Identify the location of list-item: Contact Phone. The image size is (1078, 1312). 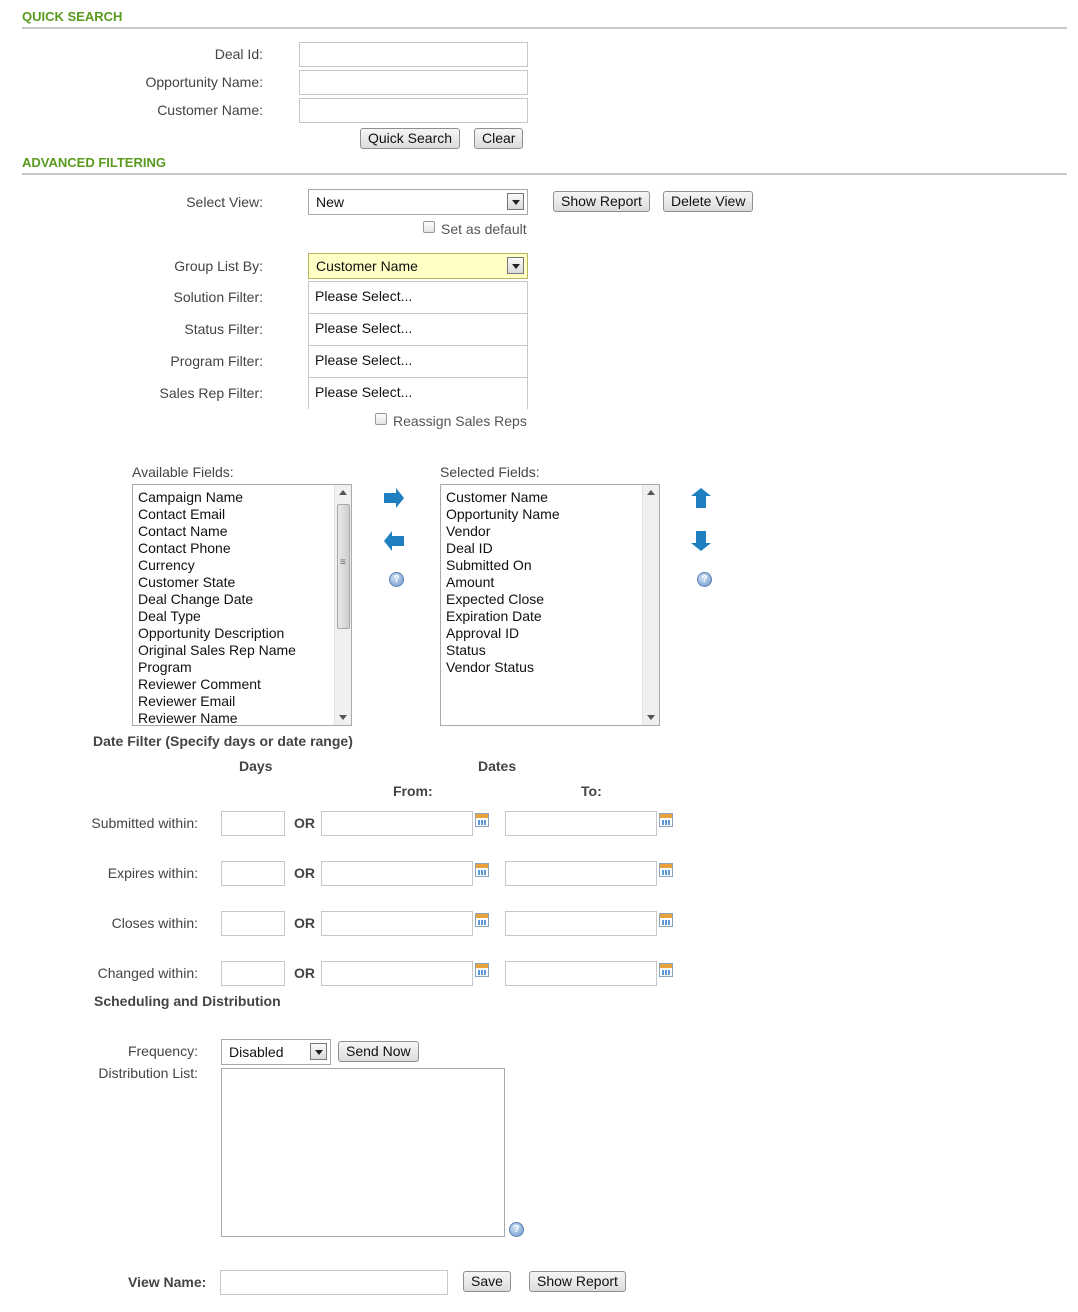
(244, 548).